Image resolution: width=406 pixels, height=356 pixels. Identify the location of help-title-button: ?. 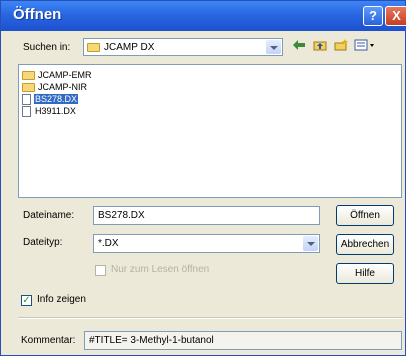
(373, 16).